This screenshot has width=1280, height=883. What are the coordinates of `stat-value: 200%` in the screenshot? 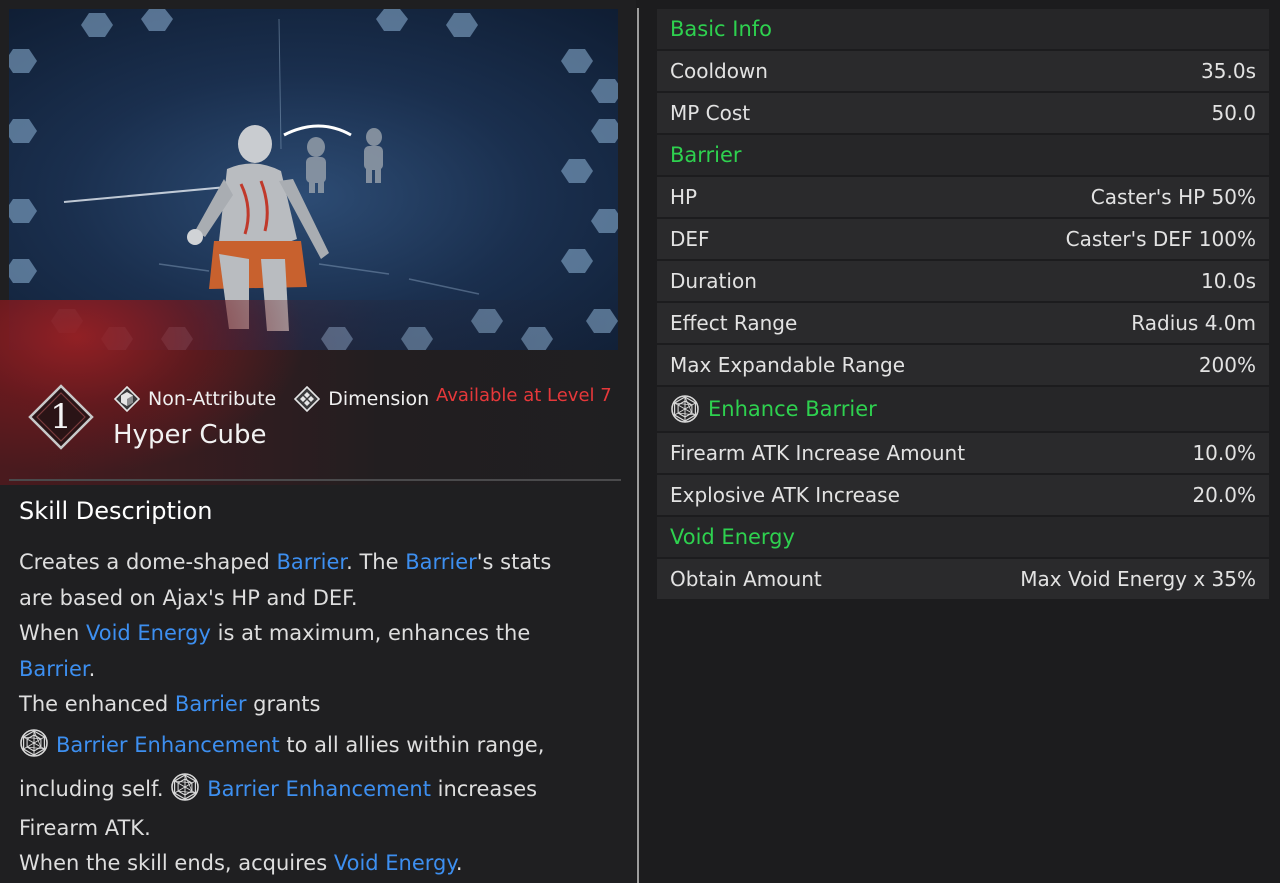 It's located at (1227, 365).